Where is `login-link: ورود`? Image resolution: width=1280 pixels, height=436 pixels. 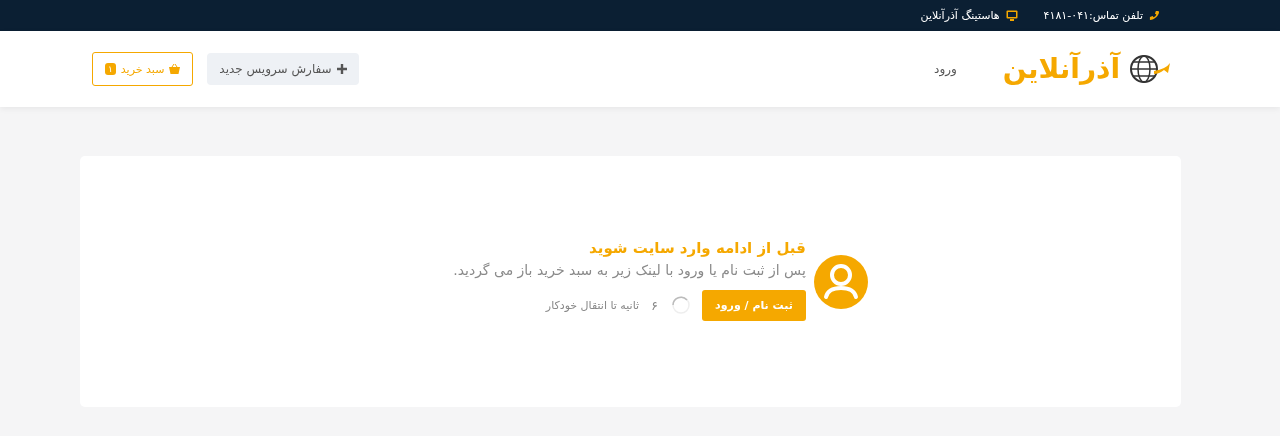
login-link: ورود is located at coordinates (945, 69).